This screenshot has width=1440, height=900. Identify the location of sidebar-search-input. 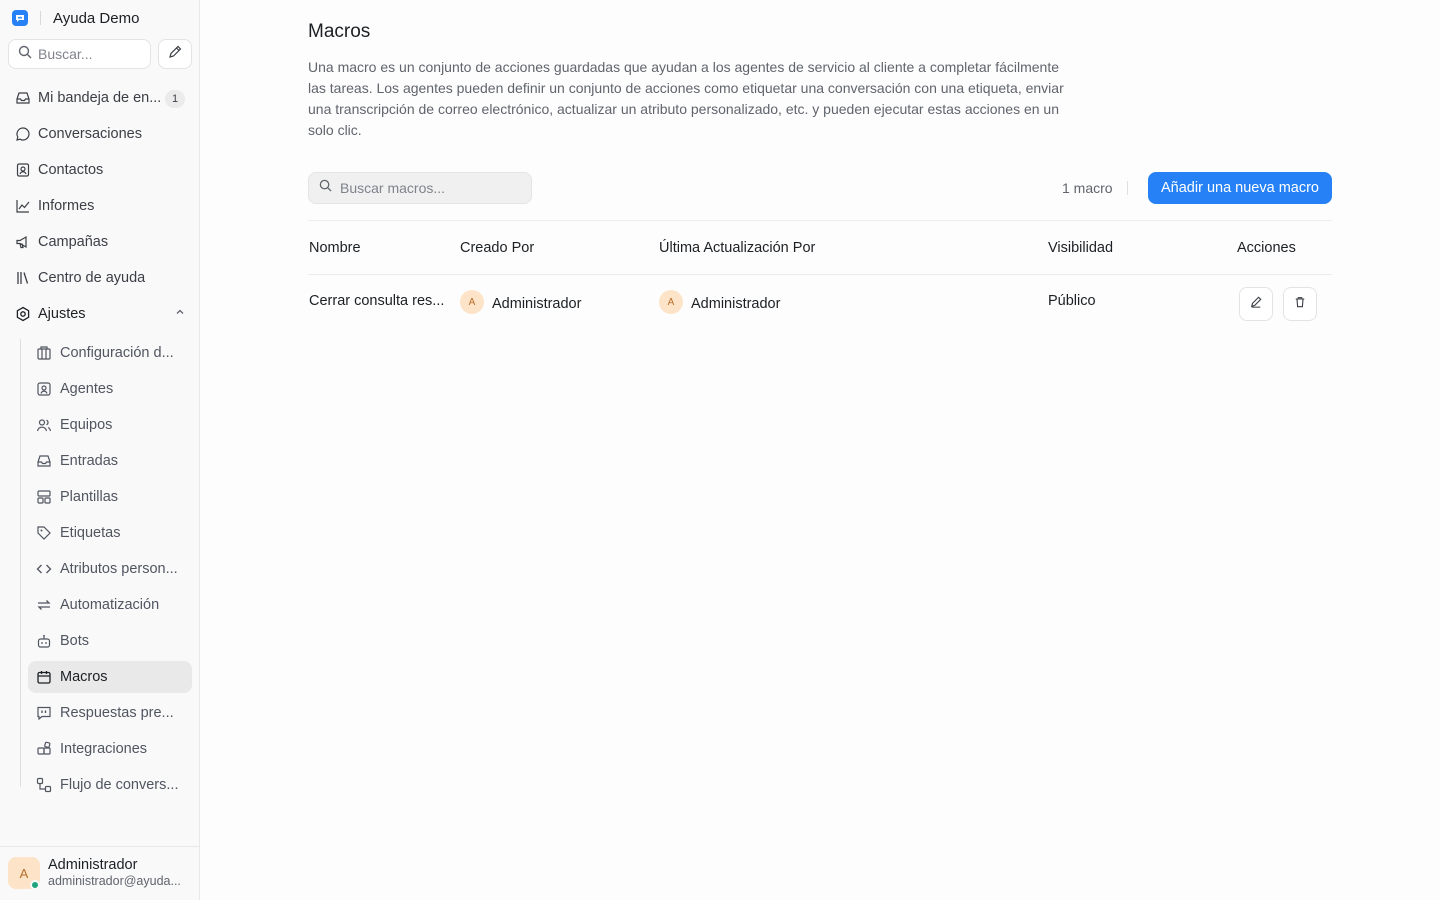
(88, 54).